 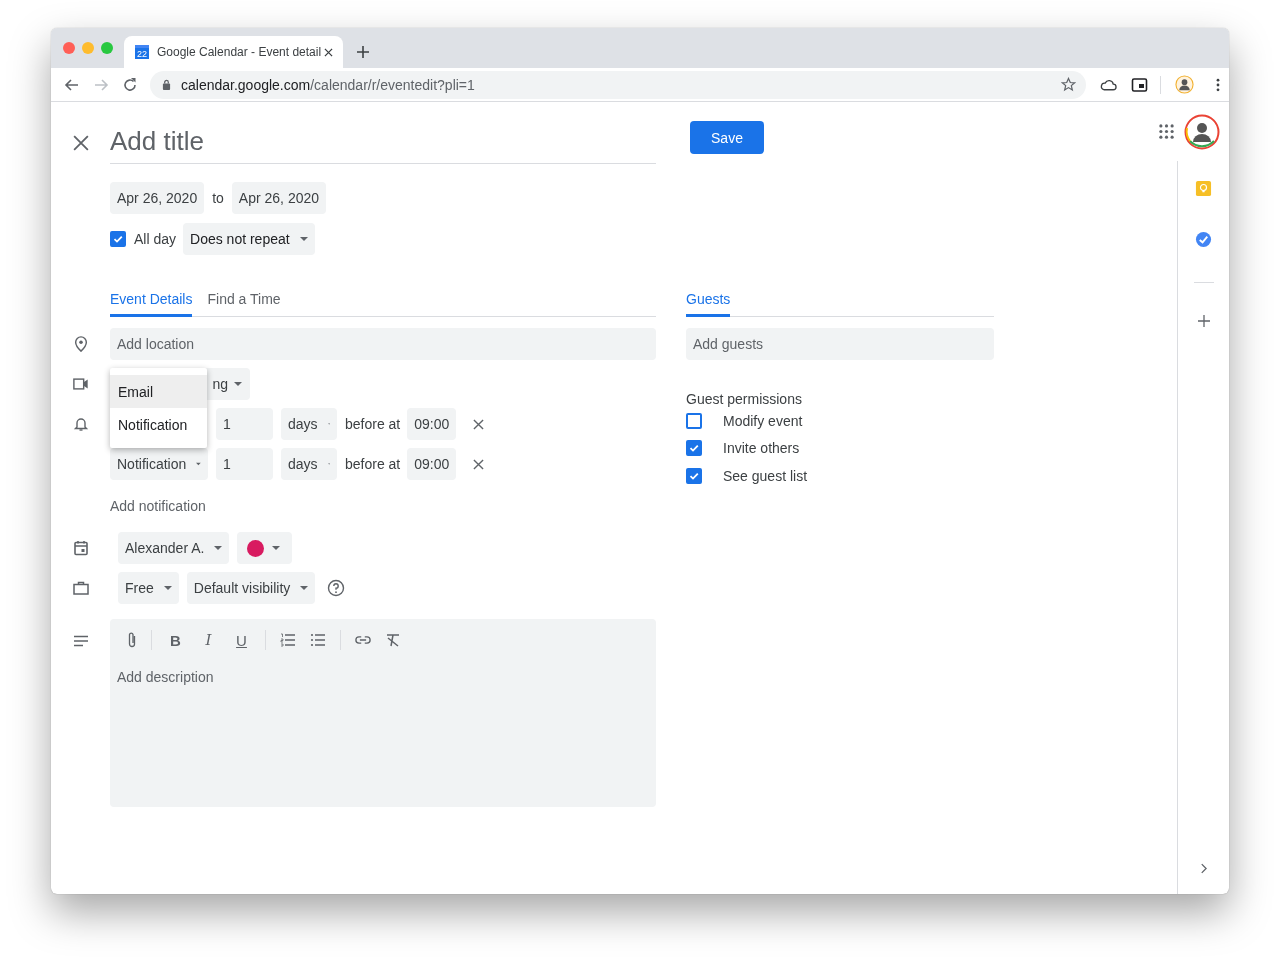 I want to click on checkmark-icon, so click(x=118, y=239).